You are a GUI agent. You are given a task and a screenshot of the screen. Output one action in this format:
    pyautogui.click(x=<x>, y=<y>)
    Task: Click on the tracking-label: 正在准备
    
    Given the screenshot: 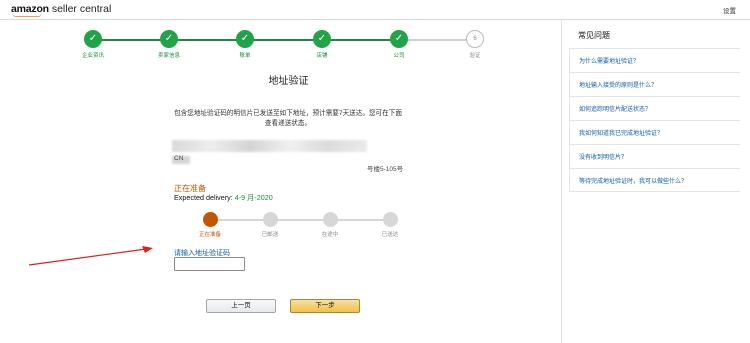 What is the action you would take?
    pyautogui.click(x=209, y=235)
    